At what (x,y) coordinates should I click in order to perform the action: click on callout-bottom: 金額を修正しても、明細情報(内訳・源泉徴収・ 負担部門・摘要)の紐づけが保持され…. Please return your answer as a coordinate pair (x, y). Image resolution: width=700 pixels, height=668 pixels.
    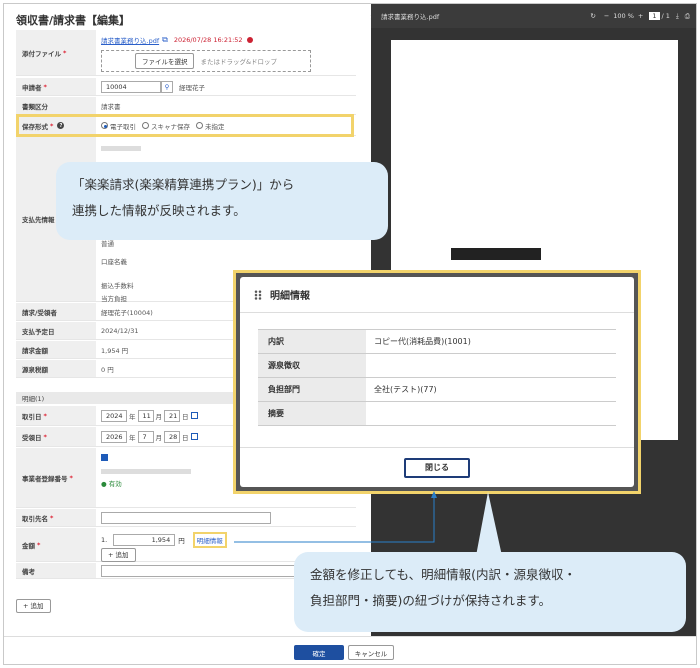
    Looking at the image, I should click on (490, 592).